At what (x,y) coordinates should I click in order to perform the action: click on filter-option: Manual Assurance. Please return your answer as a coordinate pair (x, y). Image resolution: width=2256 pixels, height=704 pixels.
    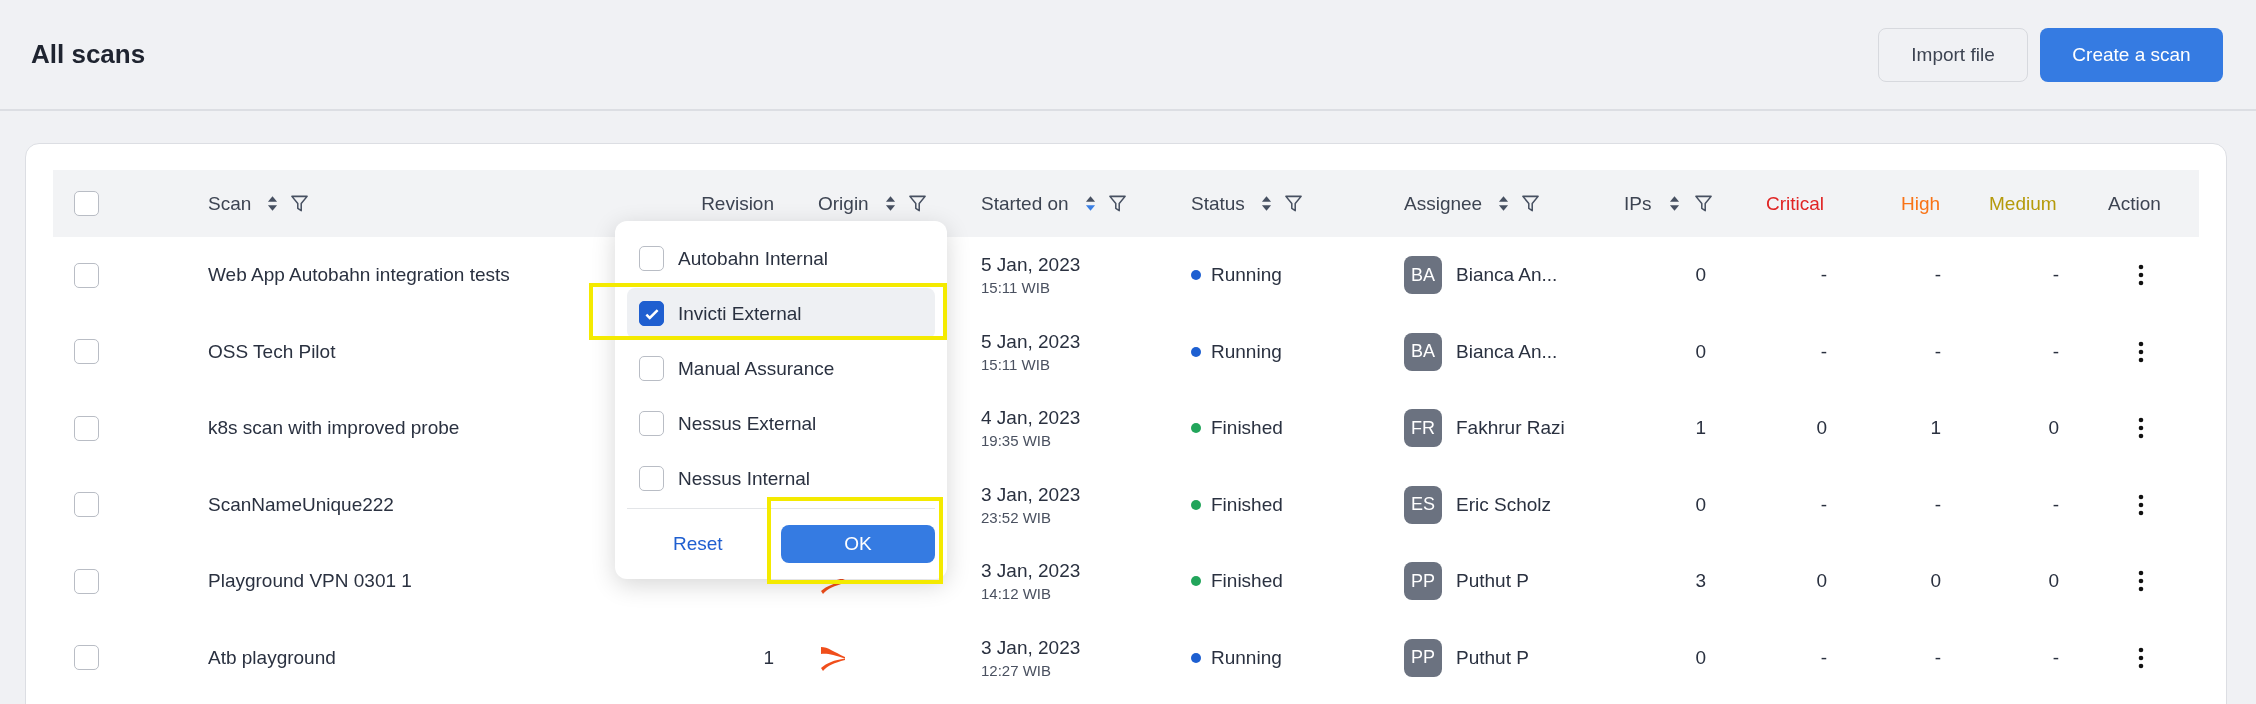
    Looking at the image, I should click on (781, 368).